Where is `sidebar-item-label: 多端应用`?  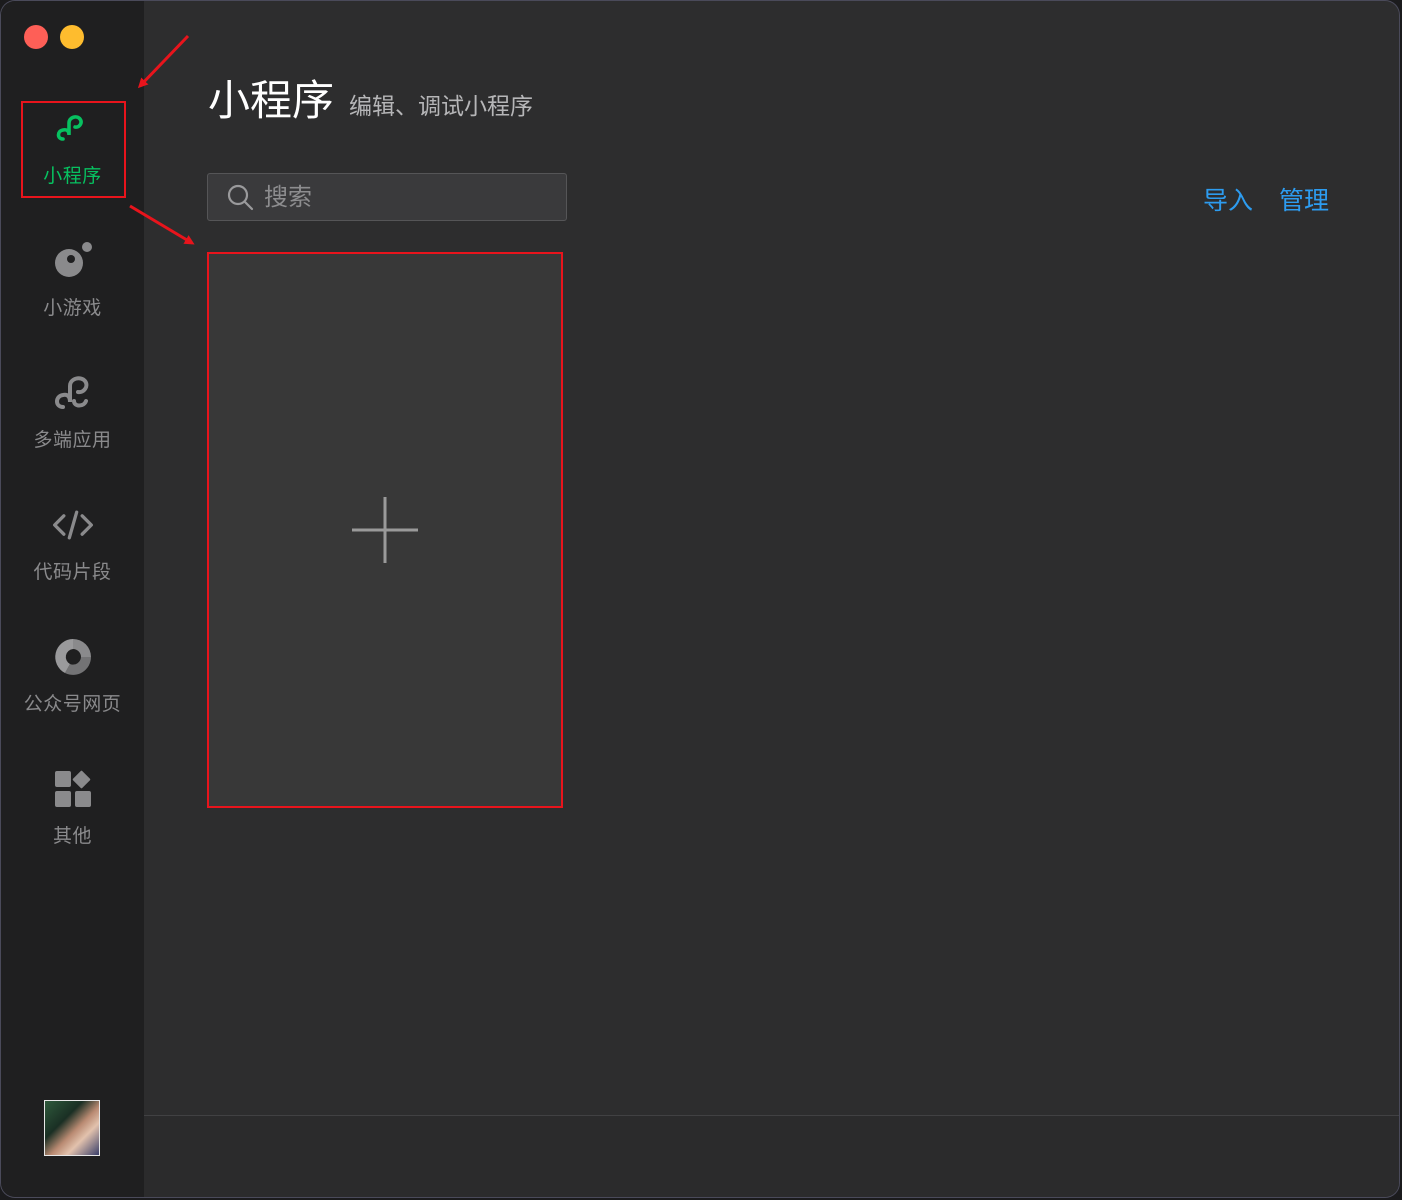
sidebar-item-label: 多端应用 is located at coordinates (72, 440).